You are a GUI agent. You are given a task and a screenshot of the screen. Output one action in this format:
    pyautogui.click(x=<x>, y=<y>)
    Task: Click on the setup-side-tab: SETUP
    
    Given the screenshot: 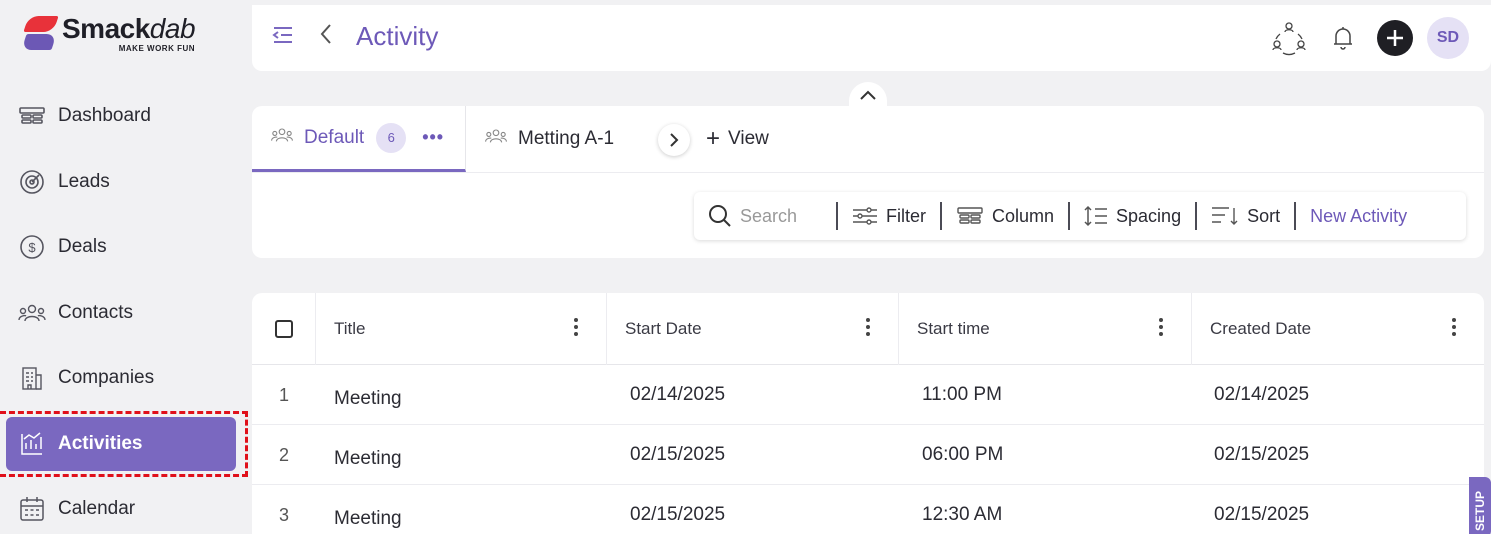 What is the action you would take?
    pyautogui.click(x=1480, y=505)
    